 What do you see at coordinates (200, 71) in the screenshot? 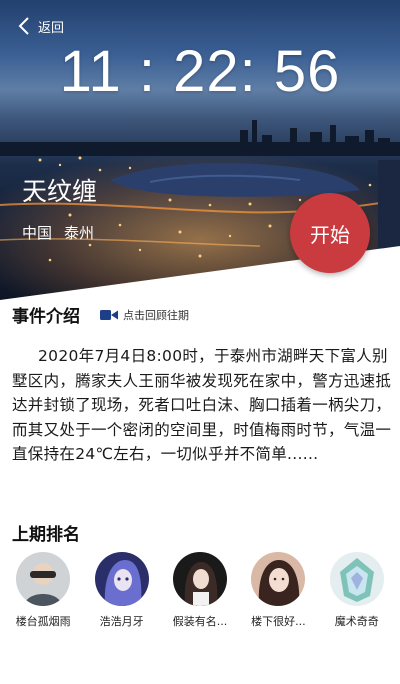
I see `countdown-clock: 11 : 22: 56` at bounding box center [200, 71].